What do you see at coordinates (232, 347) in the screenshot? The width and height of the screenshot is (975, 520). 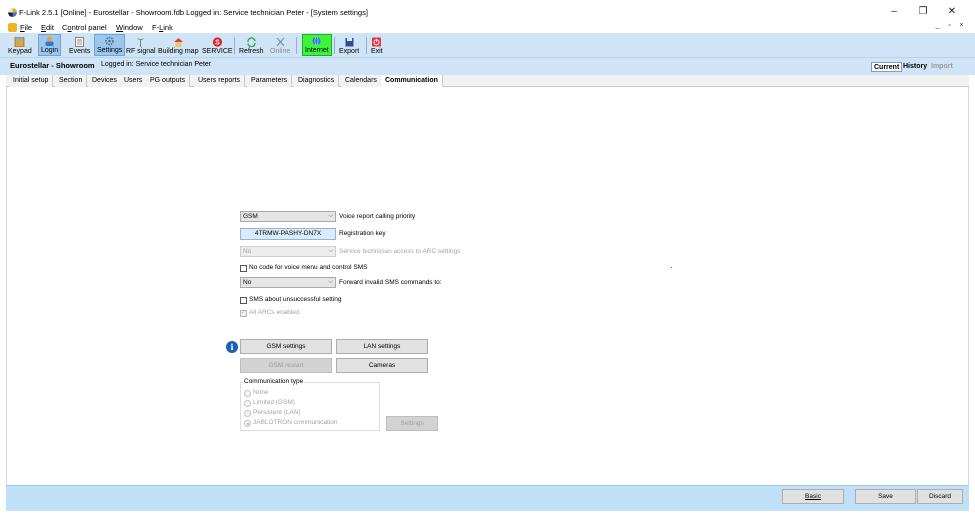 I see `info-icon: i` at bounding box center [232, 347].